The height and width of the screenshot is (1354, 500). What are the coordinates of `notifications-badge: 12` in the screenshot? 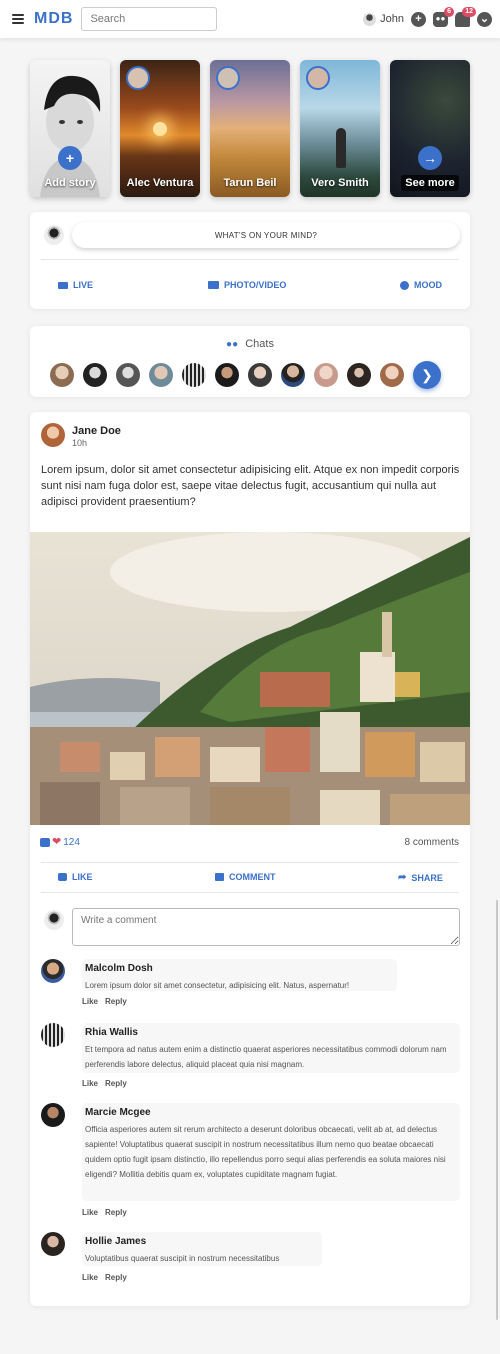 It's located at (469, 11).